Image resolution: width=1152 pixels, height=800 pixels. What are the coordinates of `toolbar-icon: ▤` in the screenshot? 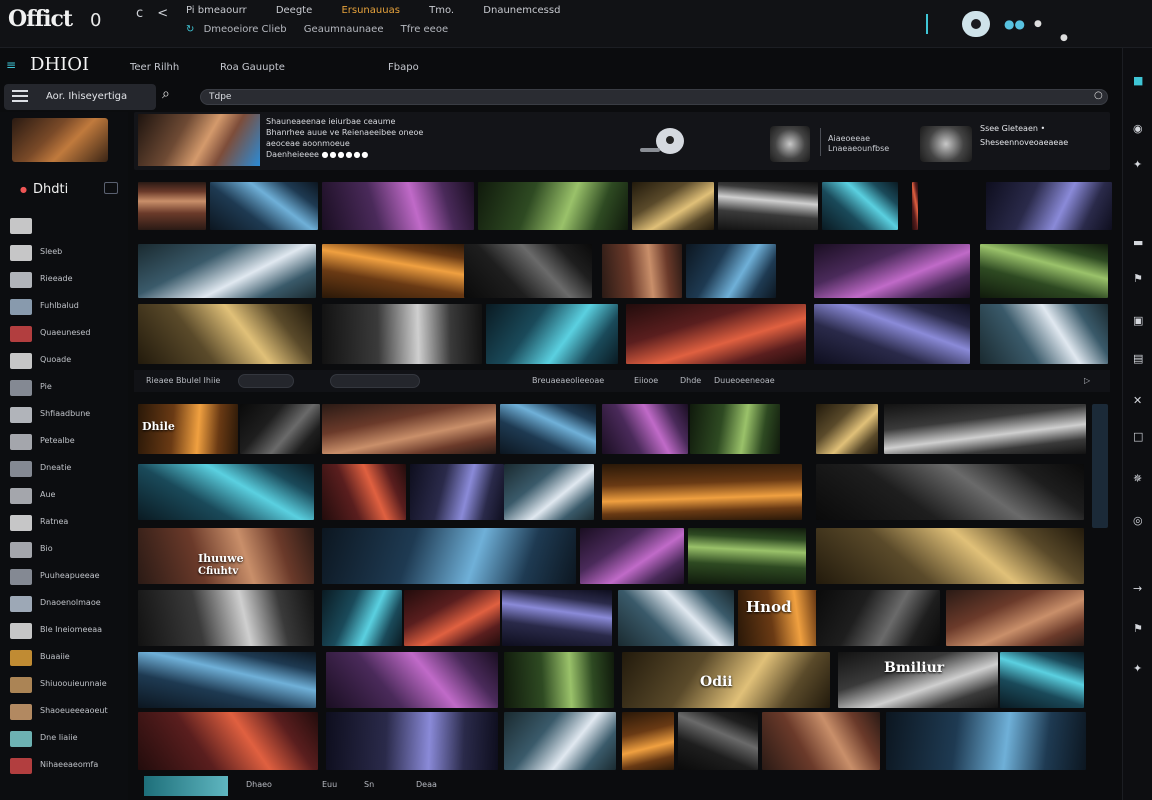 It's located at (1138, 358).